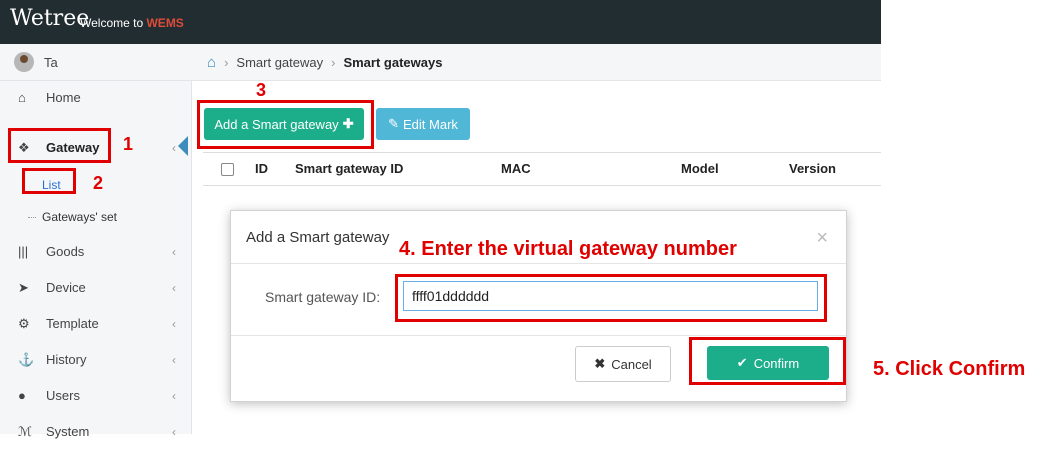 The width and height of the screenshot is (1056, 450). I want to click on sidebar-item-label: System, so click(68, 431).